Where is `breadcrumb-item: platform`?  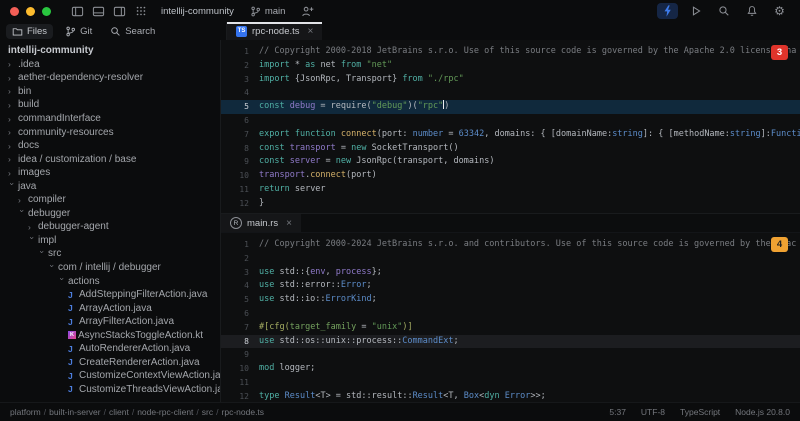 breadcrumb-item: platform is located at coordinates (25, 412).